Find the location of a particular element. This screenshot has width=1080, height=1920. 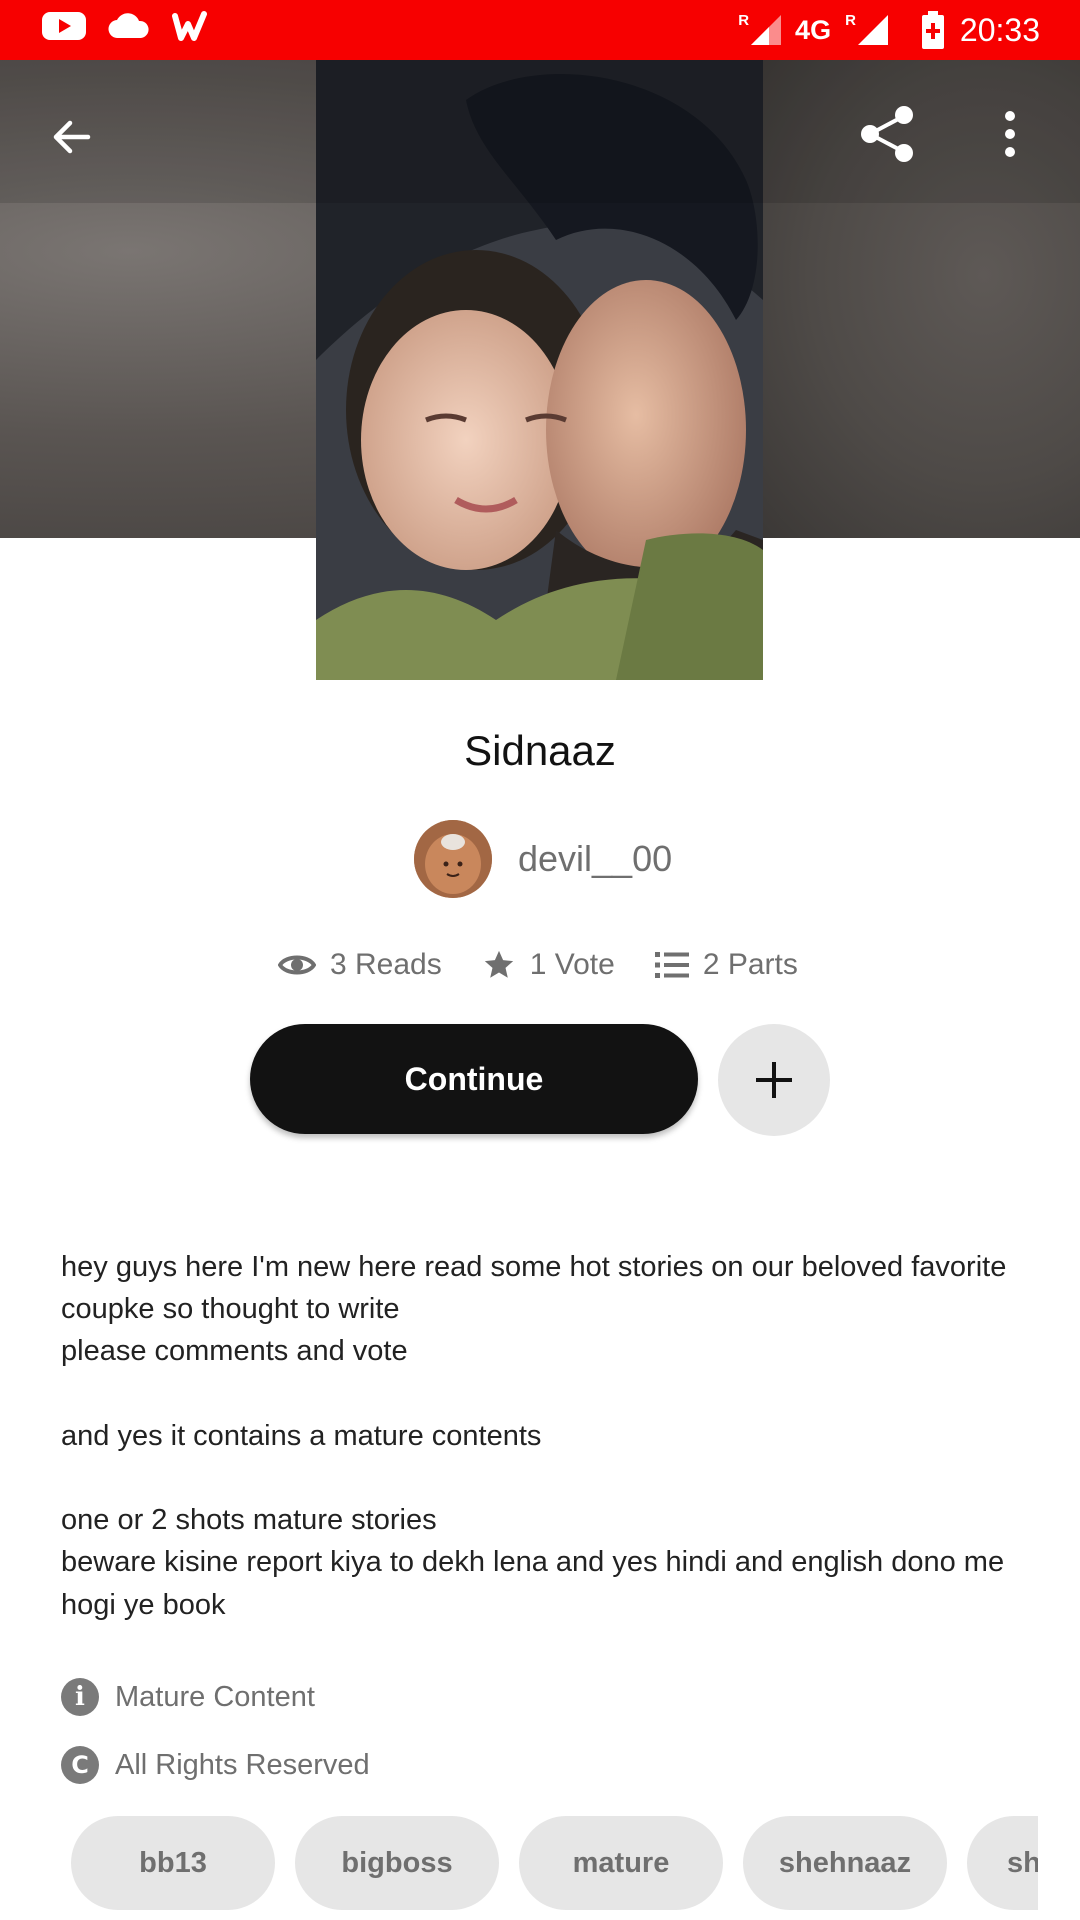

eye-icon is located at coordinates (297, 965).